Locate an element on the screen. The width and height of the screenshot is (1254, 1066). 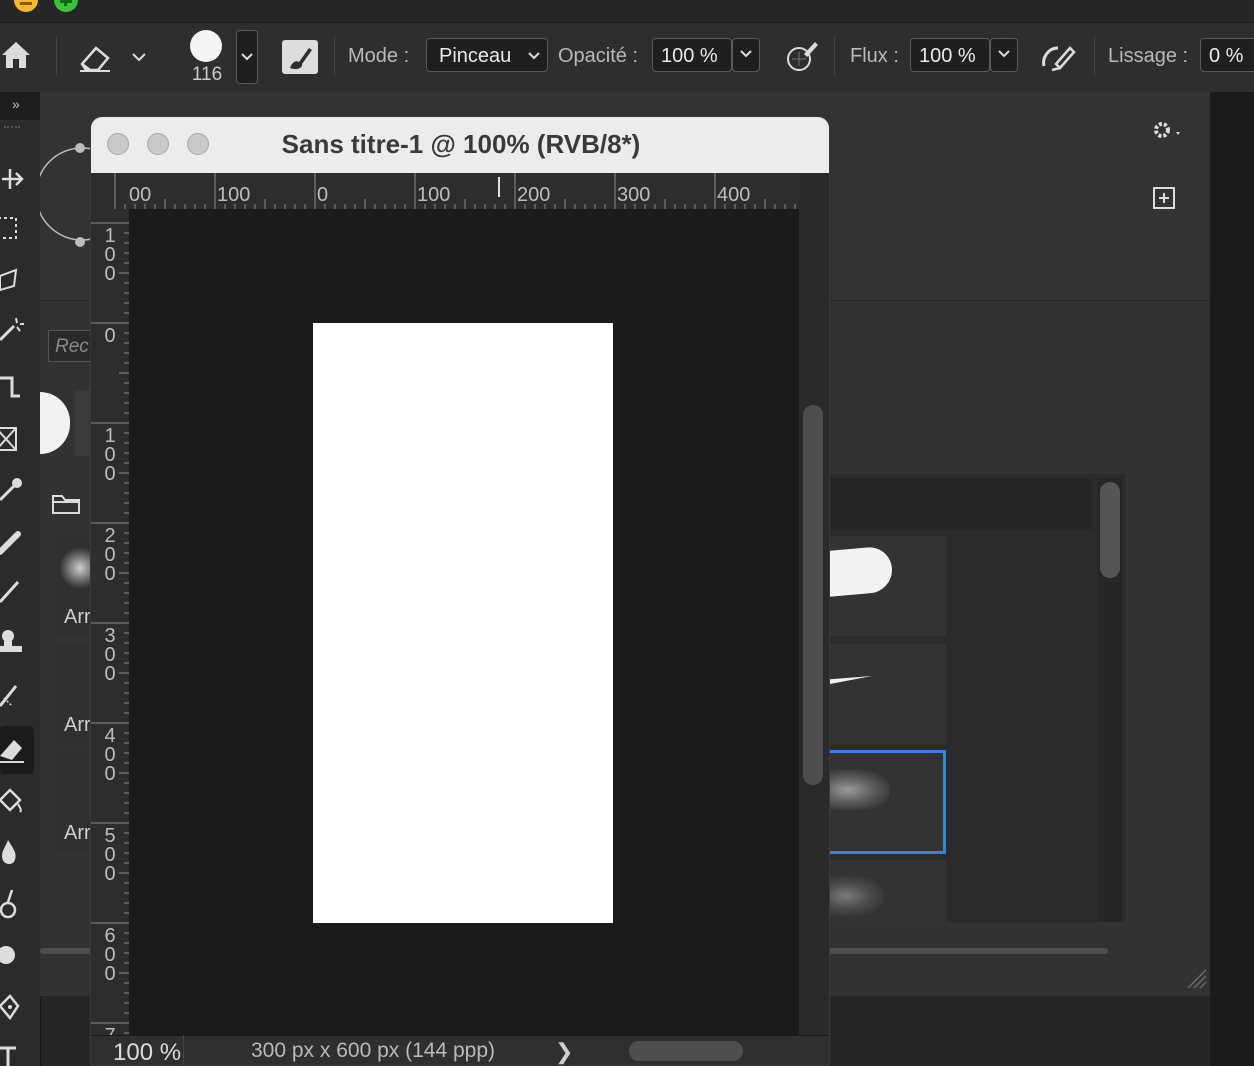
ellipse-shape-icon is located at coordinates (15, 955).